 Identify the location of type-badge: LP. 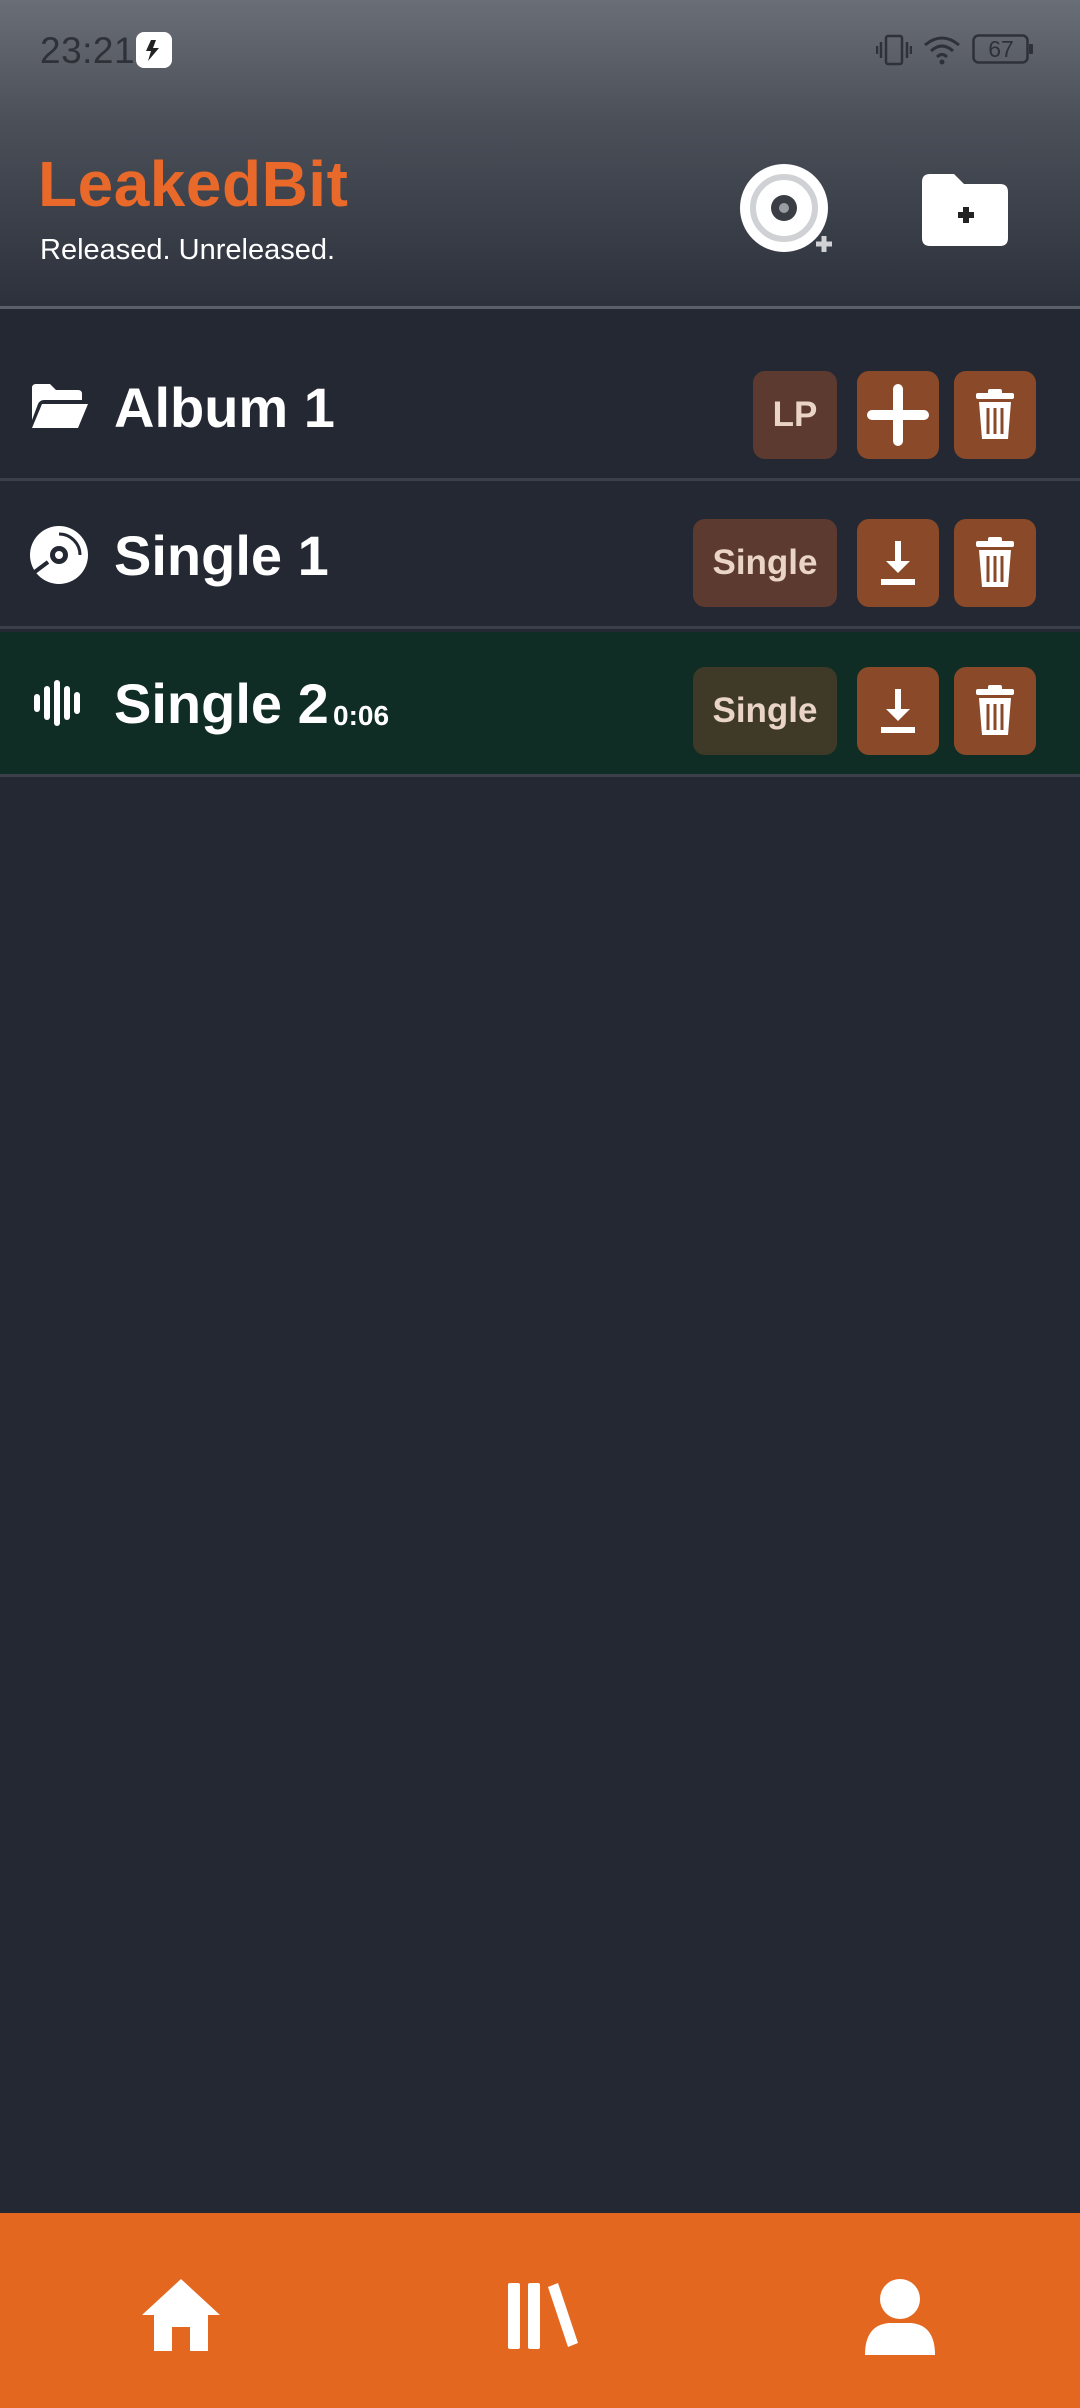
(795, 415).